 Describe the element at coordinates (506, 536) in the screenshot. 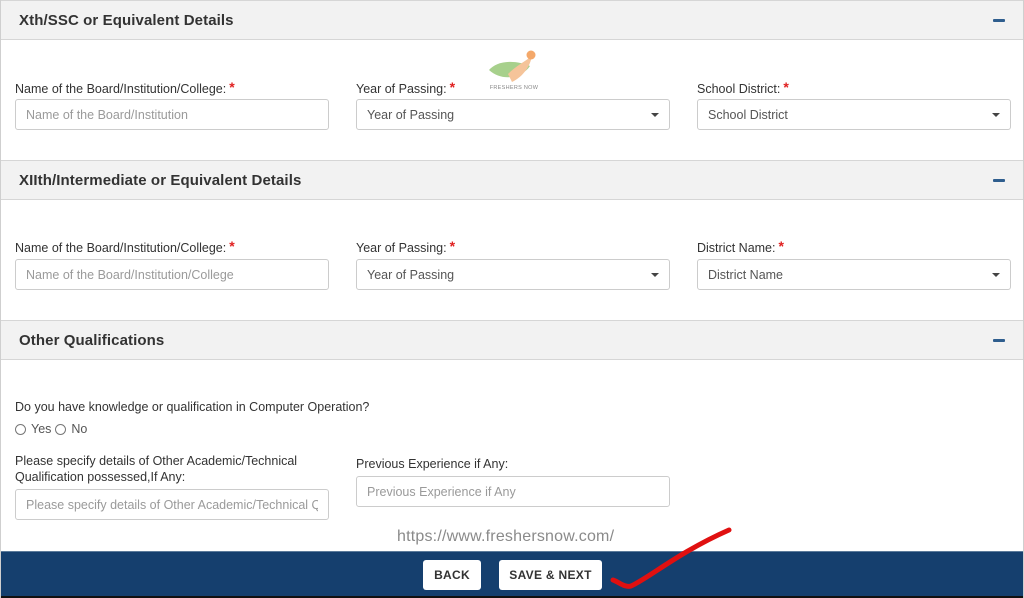

I see `watermark-url: https://www.freshersnow.com/` at that location.